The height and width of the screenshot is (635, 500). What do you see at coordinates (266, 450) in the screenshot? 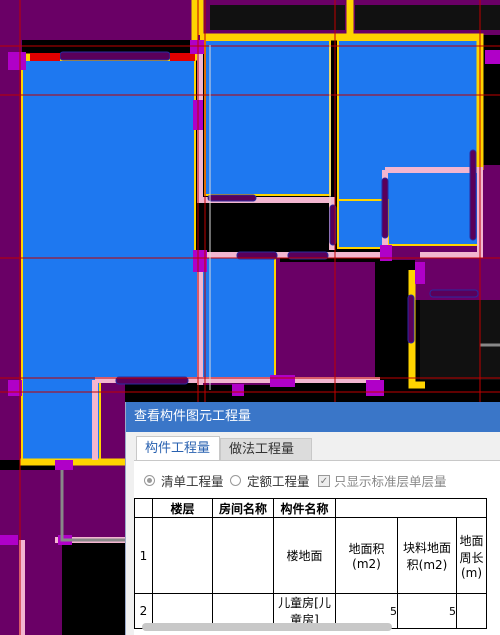
I see `tab-method-quantity: 做法工程量` at bounding box center [266, 450].